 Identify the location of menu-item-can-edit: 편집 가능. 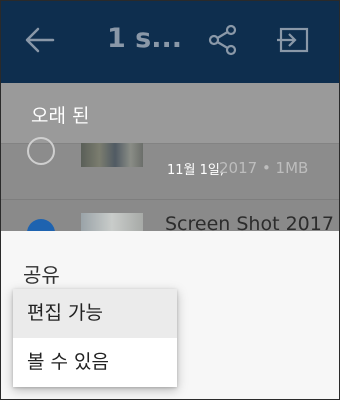
(95, 313).